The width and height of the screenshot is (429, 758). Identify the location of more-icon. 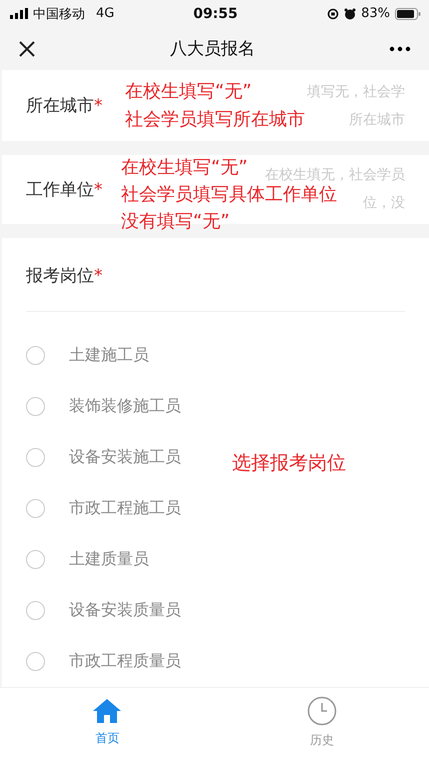
(400, 49).